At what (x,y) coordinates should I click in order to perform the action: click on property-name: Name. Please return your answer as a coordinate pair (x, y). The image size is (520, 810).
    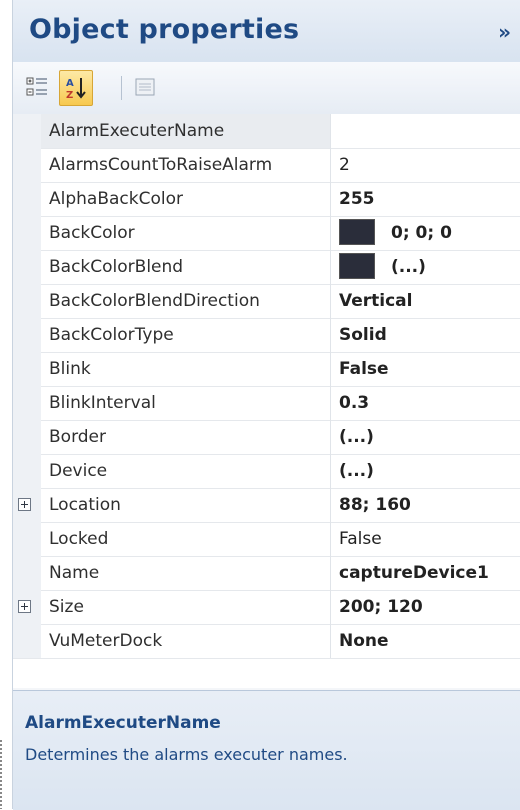
    Looking at the image, I should click on (186, 573).